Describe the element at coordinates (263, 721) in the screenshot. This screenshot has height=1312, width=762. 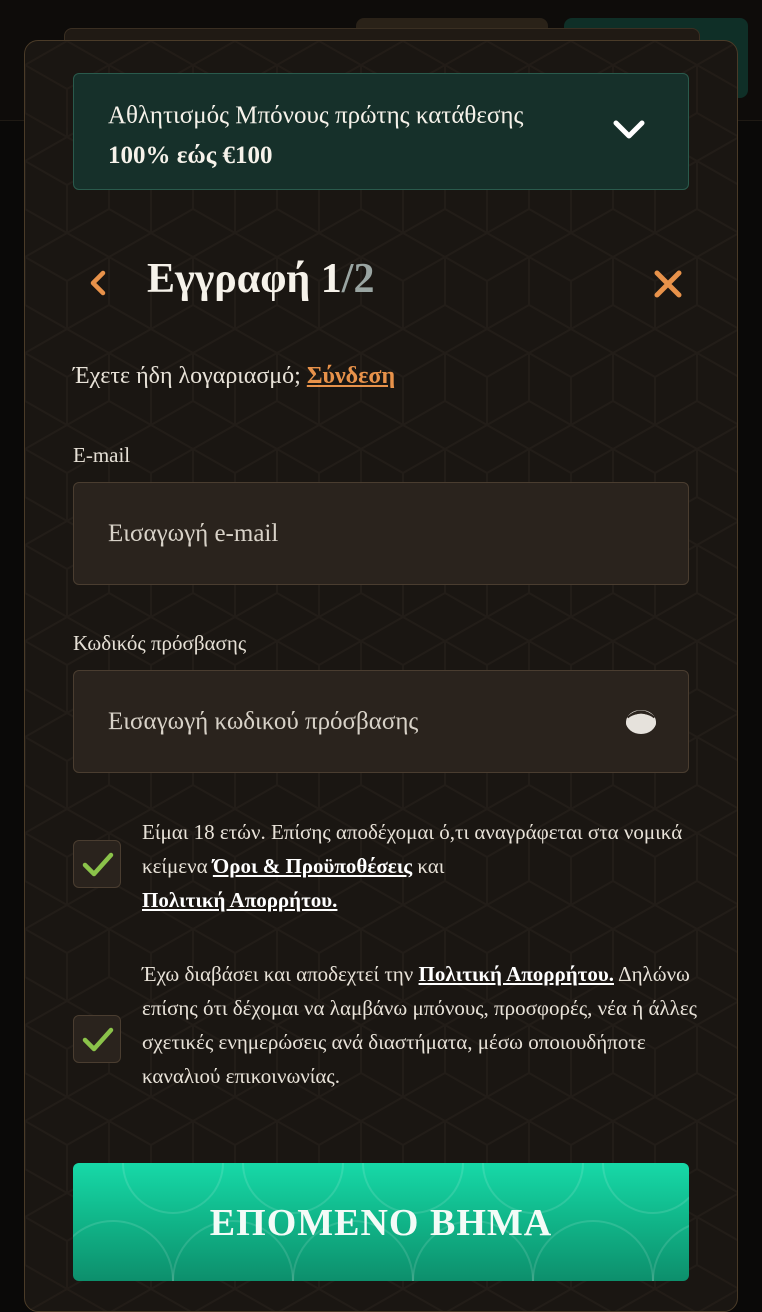
I see `password-placeholder: Εισαγωγή κωδικού πρόσβασης` at that location.